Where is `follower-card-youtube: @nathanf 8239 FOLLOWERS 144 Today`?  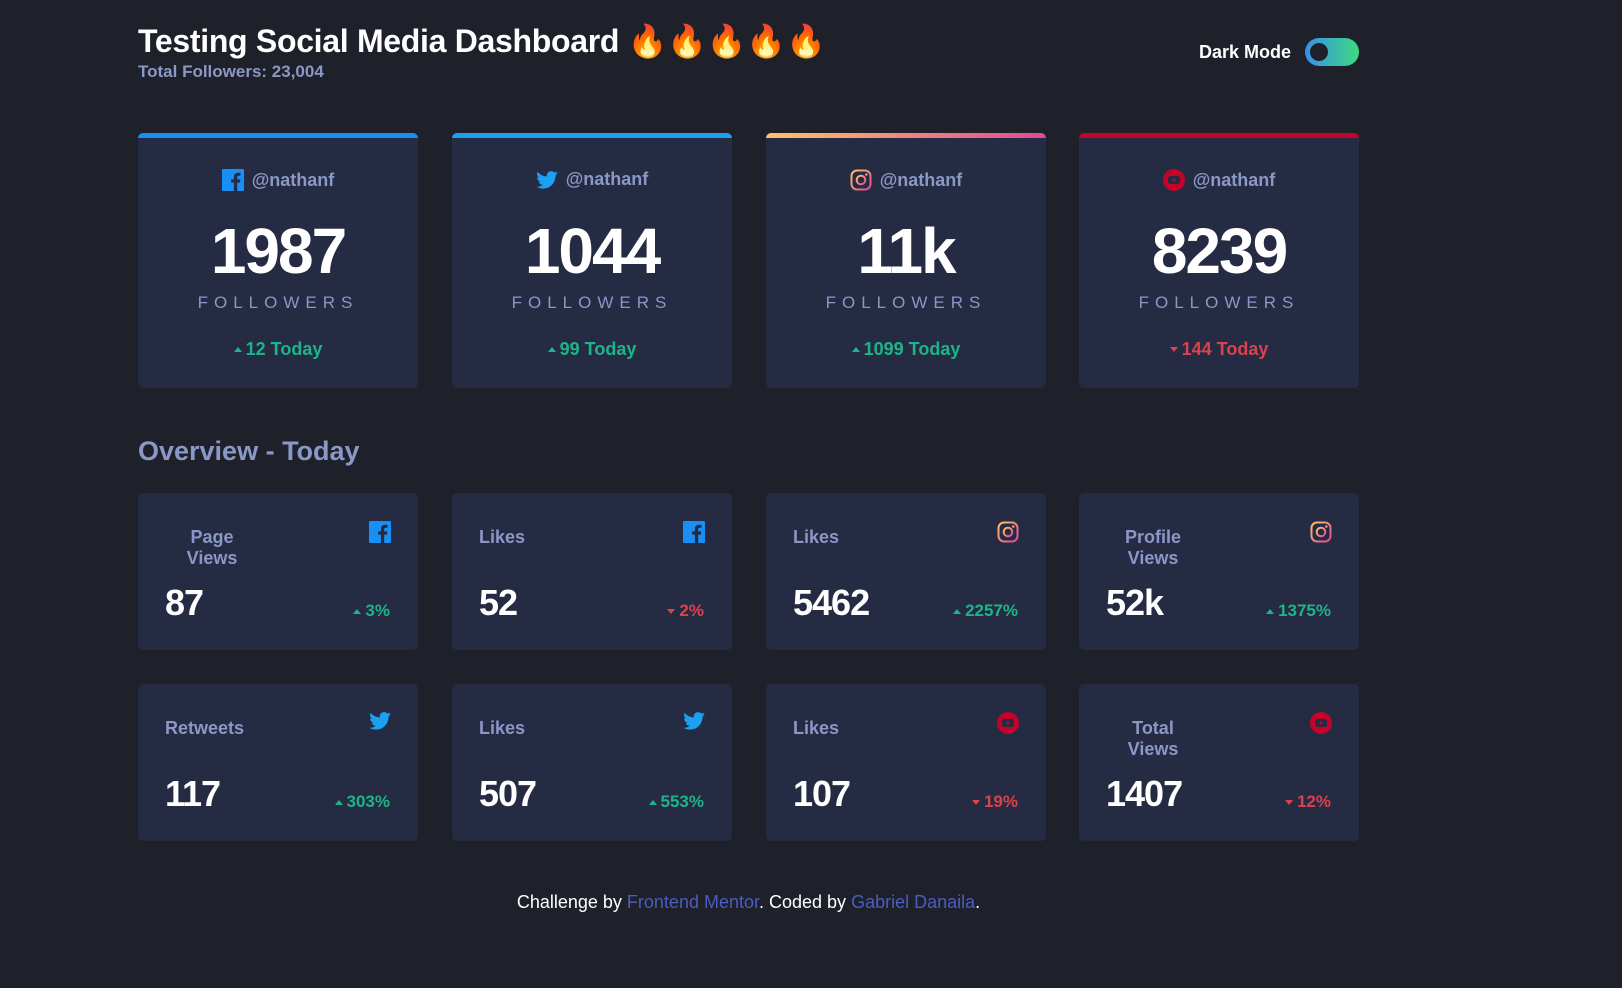
follower-card-youtube: @nathanf 8239 FOLLOWERS 144 Today is located at coordinates (1219, 260).